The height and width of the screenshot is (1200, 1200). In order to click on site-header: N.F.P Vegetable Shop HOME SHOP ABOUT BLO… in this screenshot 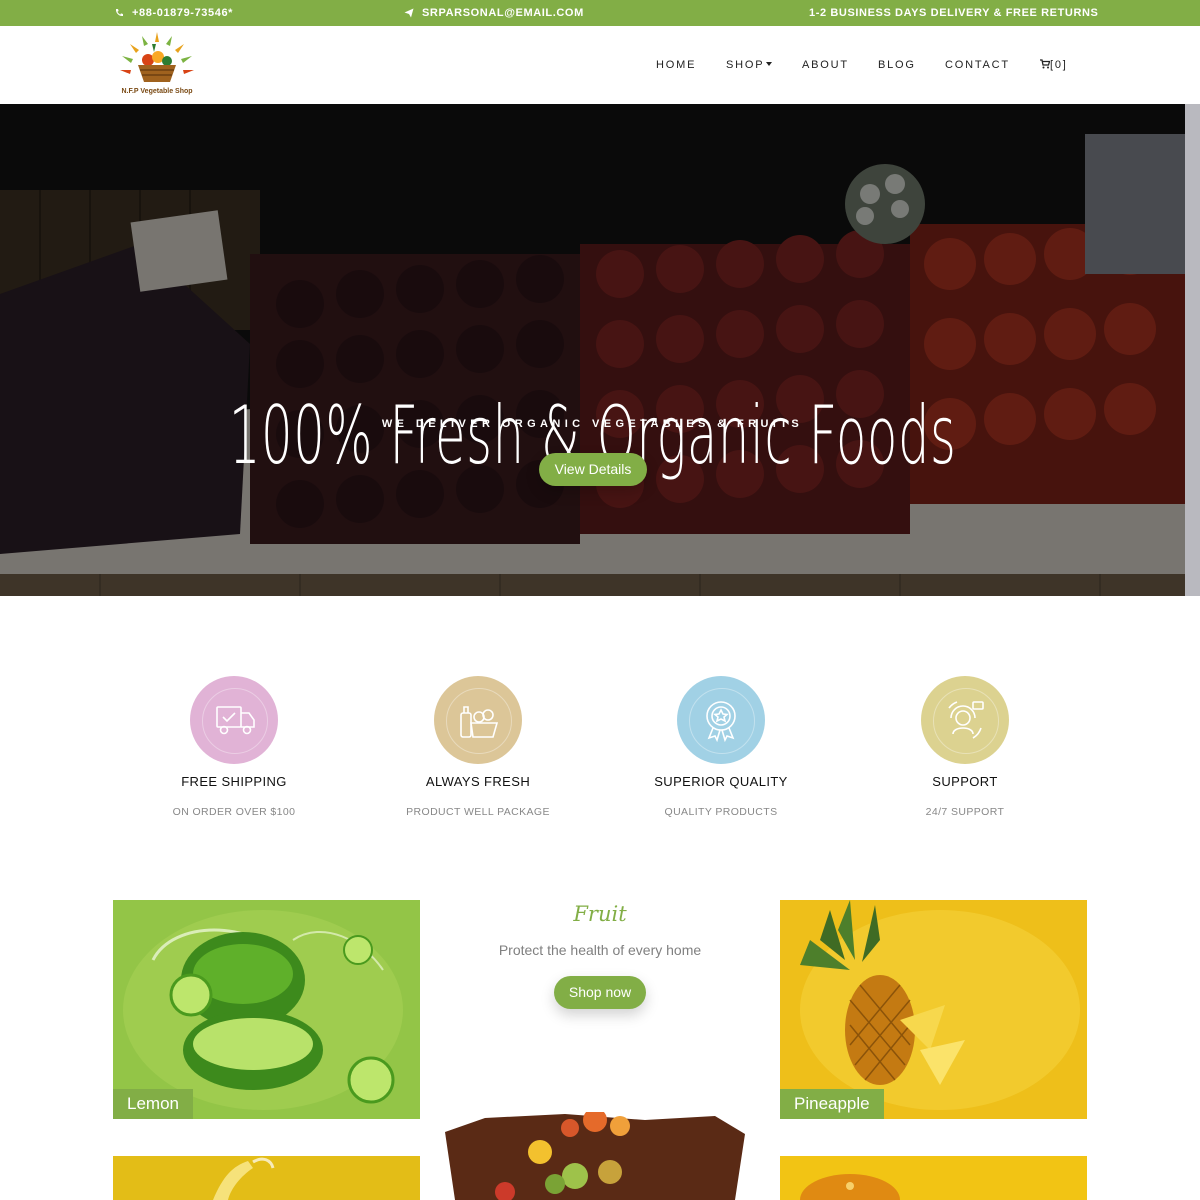, I will do `click(600, 65)`.